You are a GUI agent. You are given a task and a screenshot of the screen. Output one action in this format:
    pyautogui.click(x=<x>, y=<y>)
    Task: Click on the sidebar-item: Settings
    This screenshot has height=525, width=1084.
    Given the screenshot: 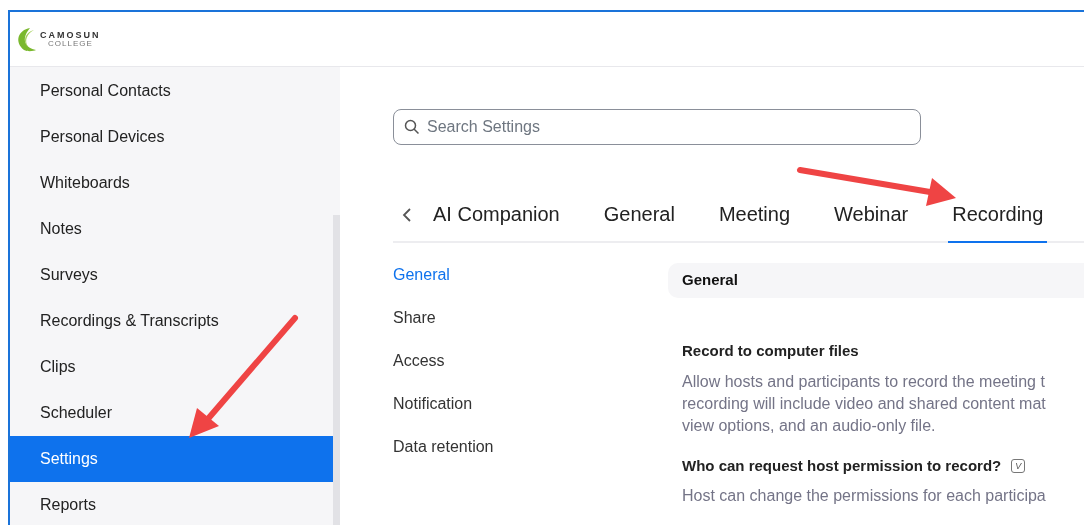 What is the action you would take?
    pyautogui.click(x=171, y=459)
    